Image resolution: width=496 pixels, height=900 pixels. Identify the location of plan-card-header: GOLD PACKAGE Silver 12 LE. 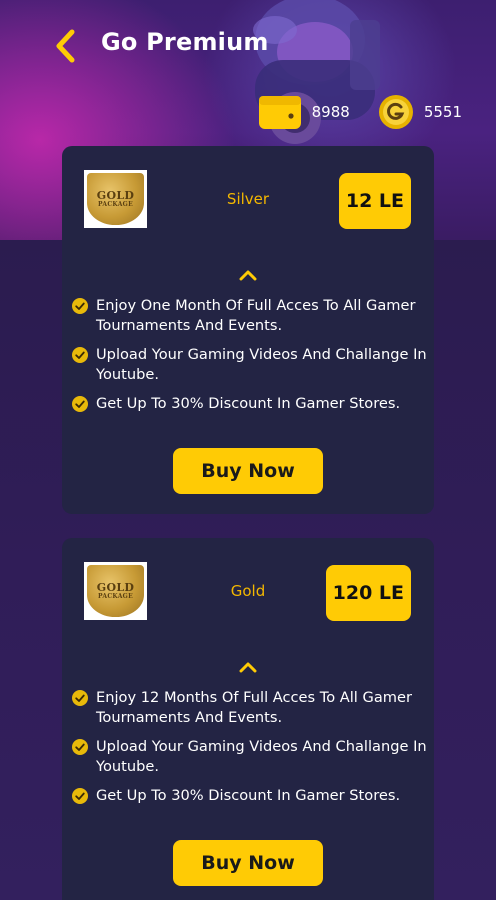
(248, 201).